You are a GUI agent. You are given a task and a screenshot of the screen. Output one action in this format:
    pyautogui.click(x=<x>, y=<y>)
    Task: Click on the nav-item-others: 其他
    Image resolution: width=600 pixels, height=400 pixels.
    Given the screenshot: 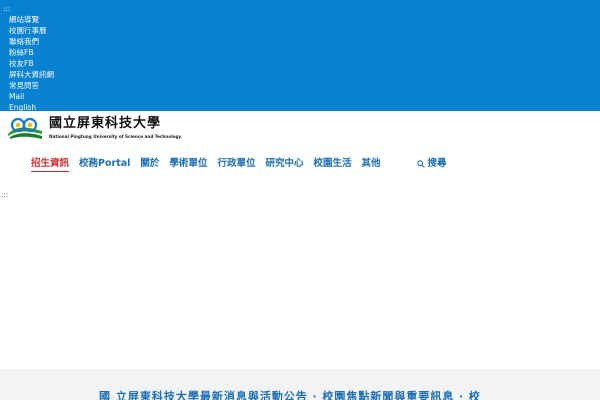 What is the action you would take?
    pyautogui.click(x=370, y=164)
    